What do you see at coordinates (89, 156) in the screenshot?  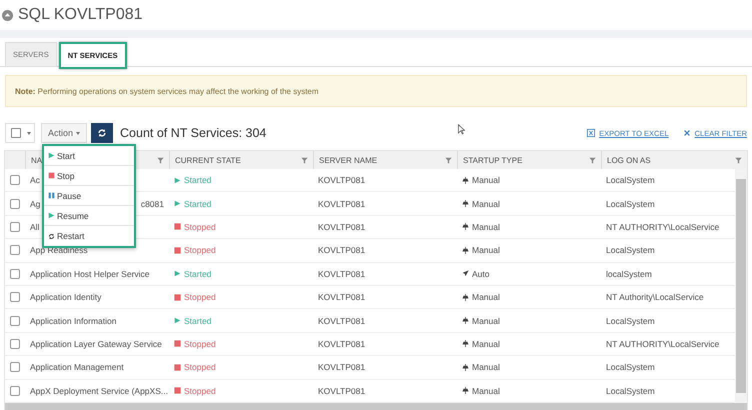 I see `menu-item: Start` at bounding box center [89, 156].